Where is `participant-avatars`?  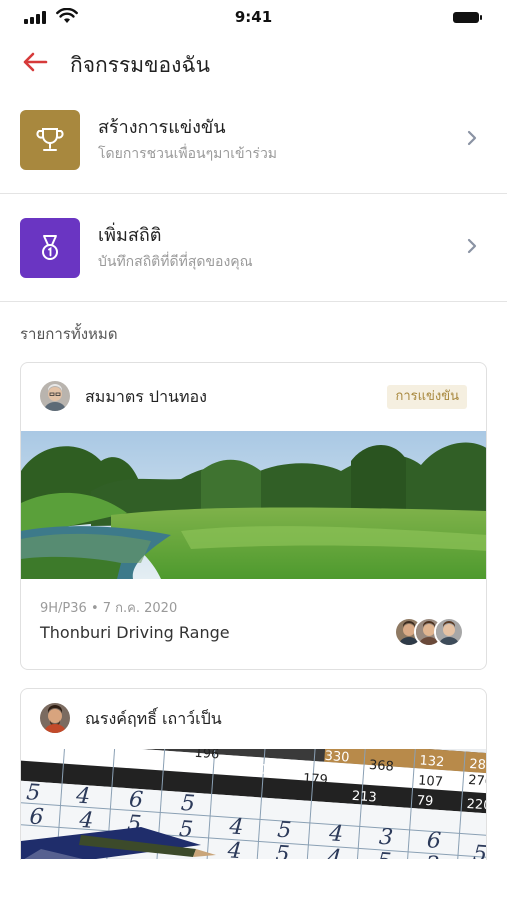 participant-avatars is located at coordinates (431, 633).